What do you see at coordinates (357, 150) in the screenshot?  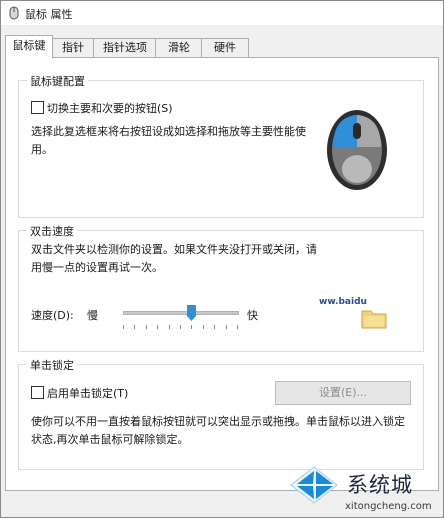 I see `mouse-illustration-icon` at bounding box center [357, 150].